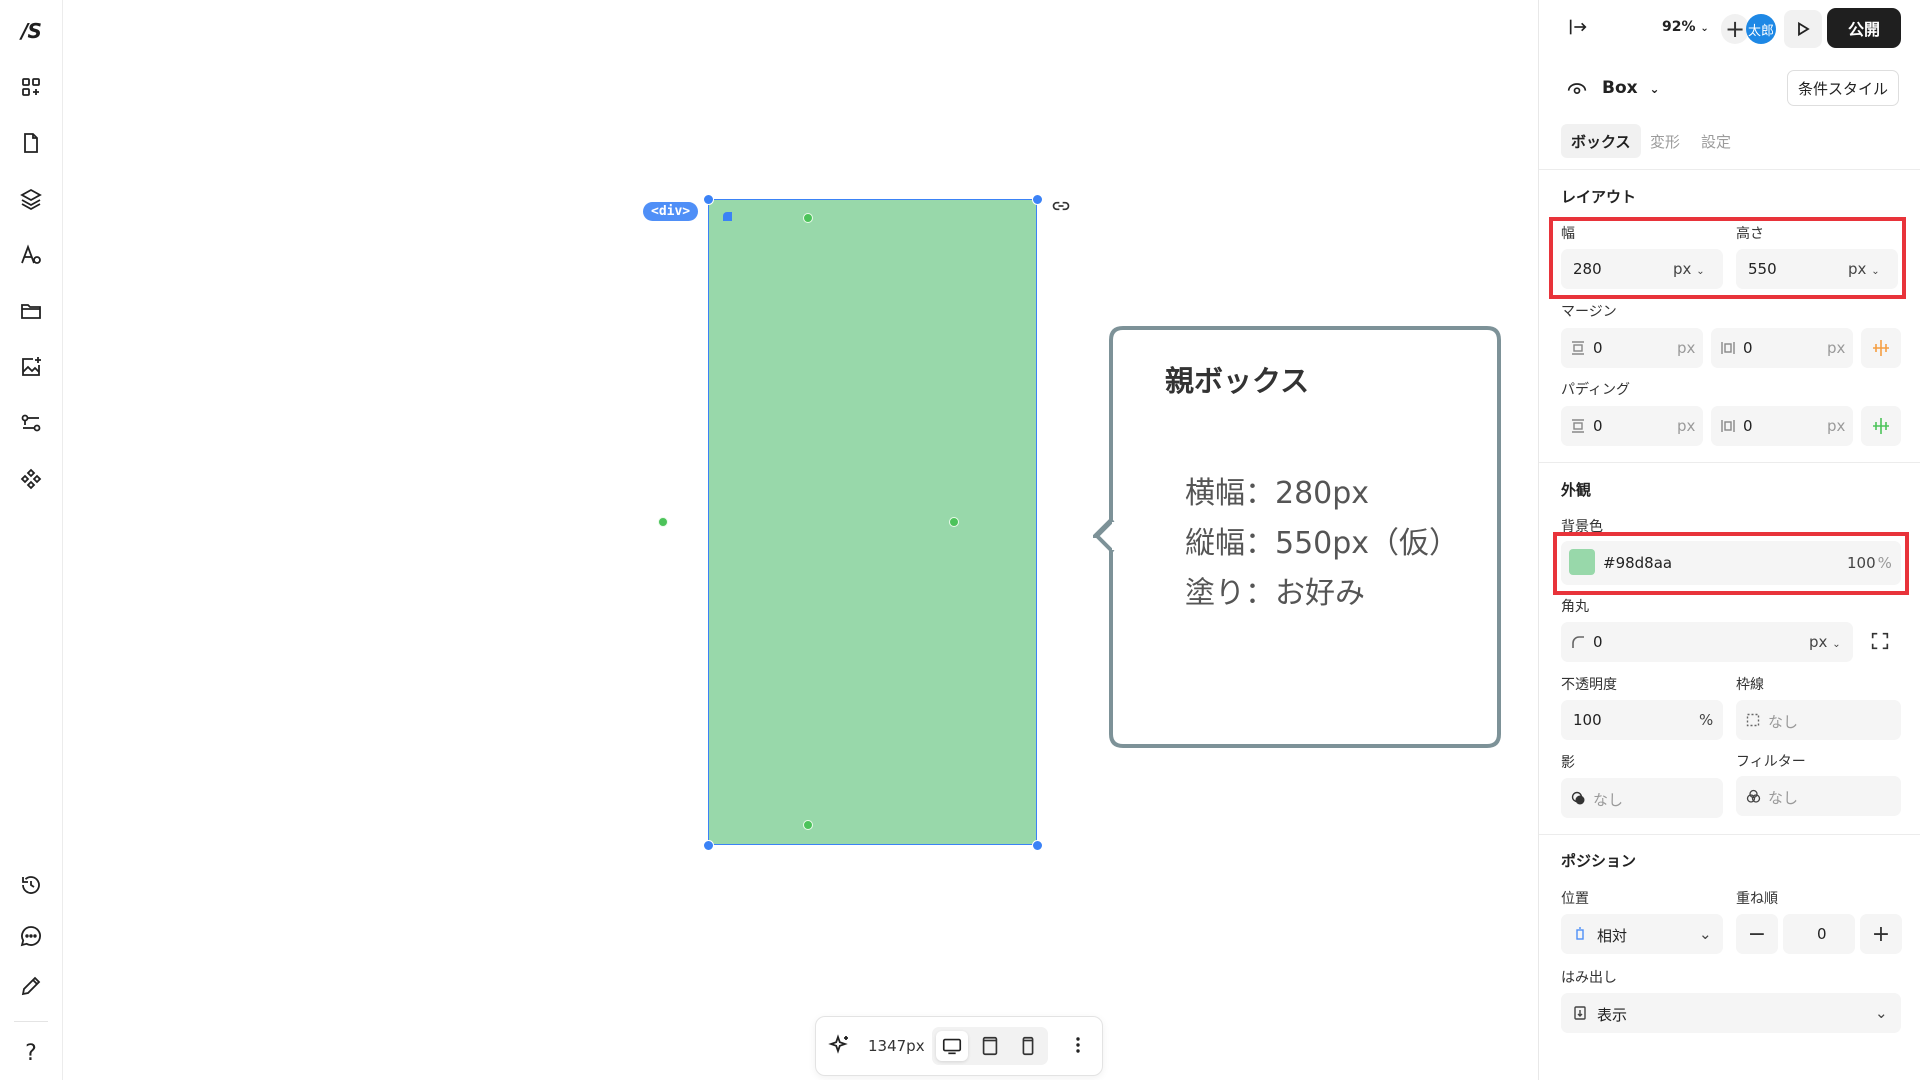 This screenshot has height=1080, width=1920. I want to click on divider, so click(1729, 462).